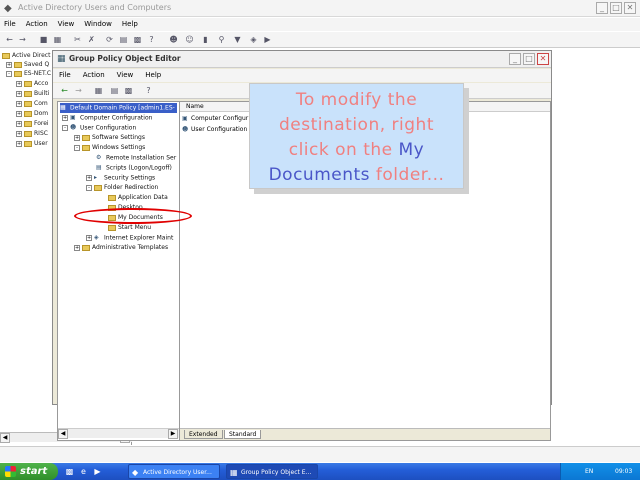 The image size is (640, 480). I want to click on gpo-close-button: ✕, so click(543, 59).